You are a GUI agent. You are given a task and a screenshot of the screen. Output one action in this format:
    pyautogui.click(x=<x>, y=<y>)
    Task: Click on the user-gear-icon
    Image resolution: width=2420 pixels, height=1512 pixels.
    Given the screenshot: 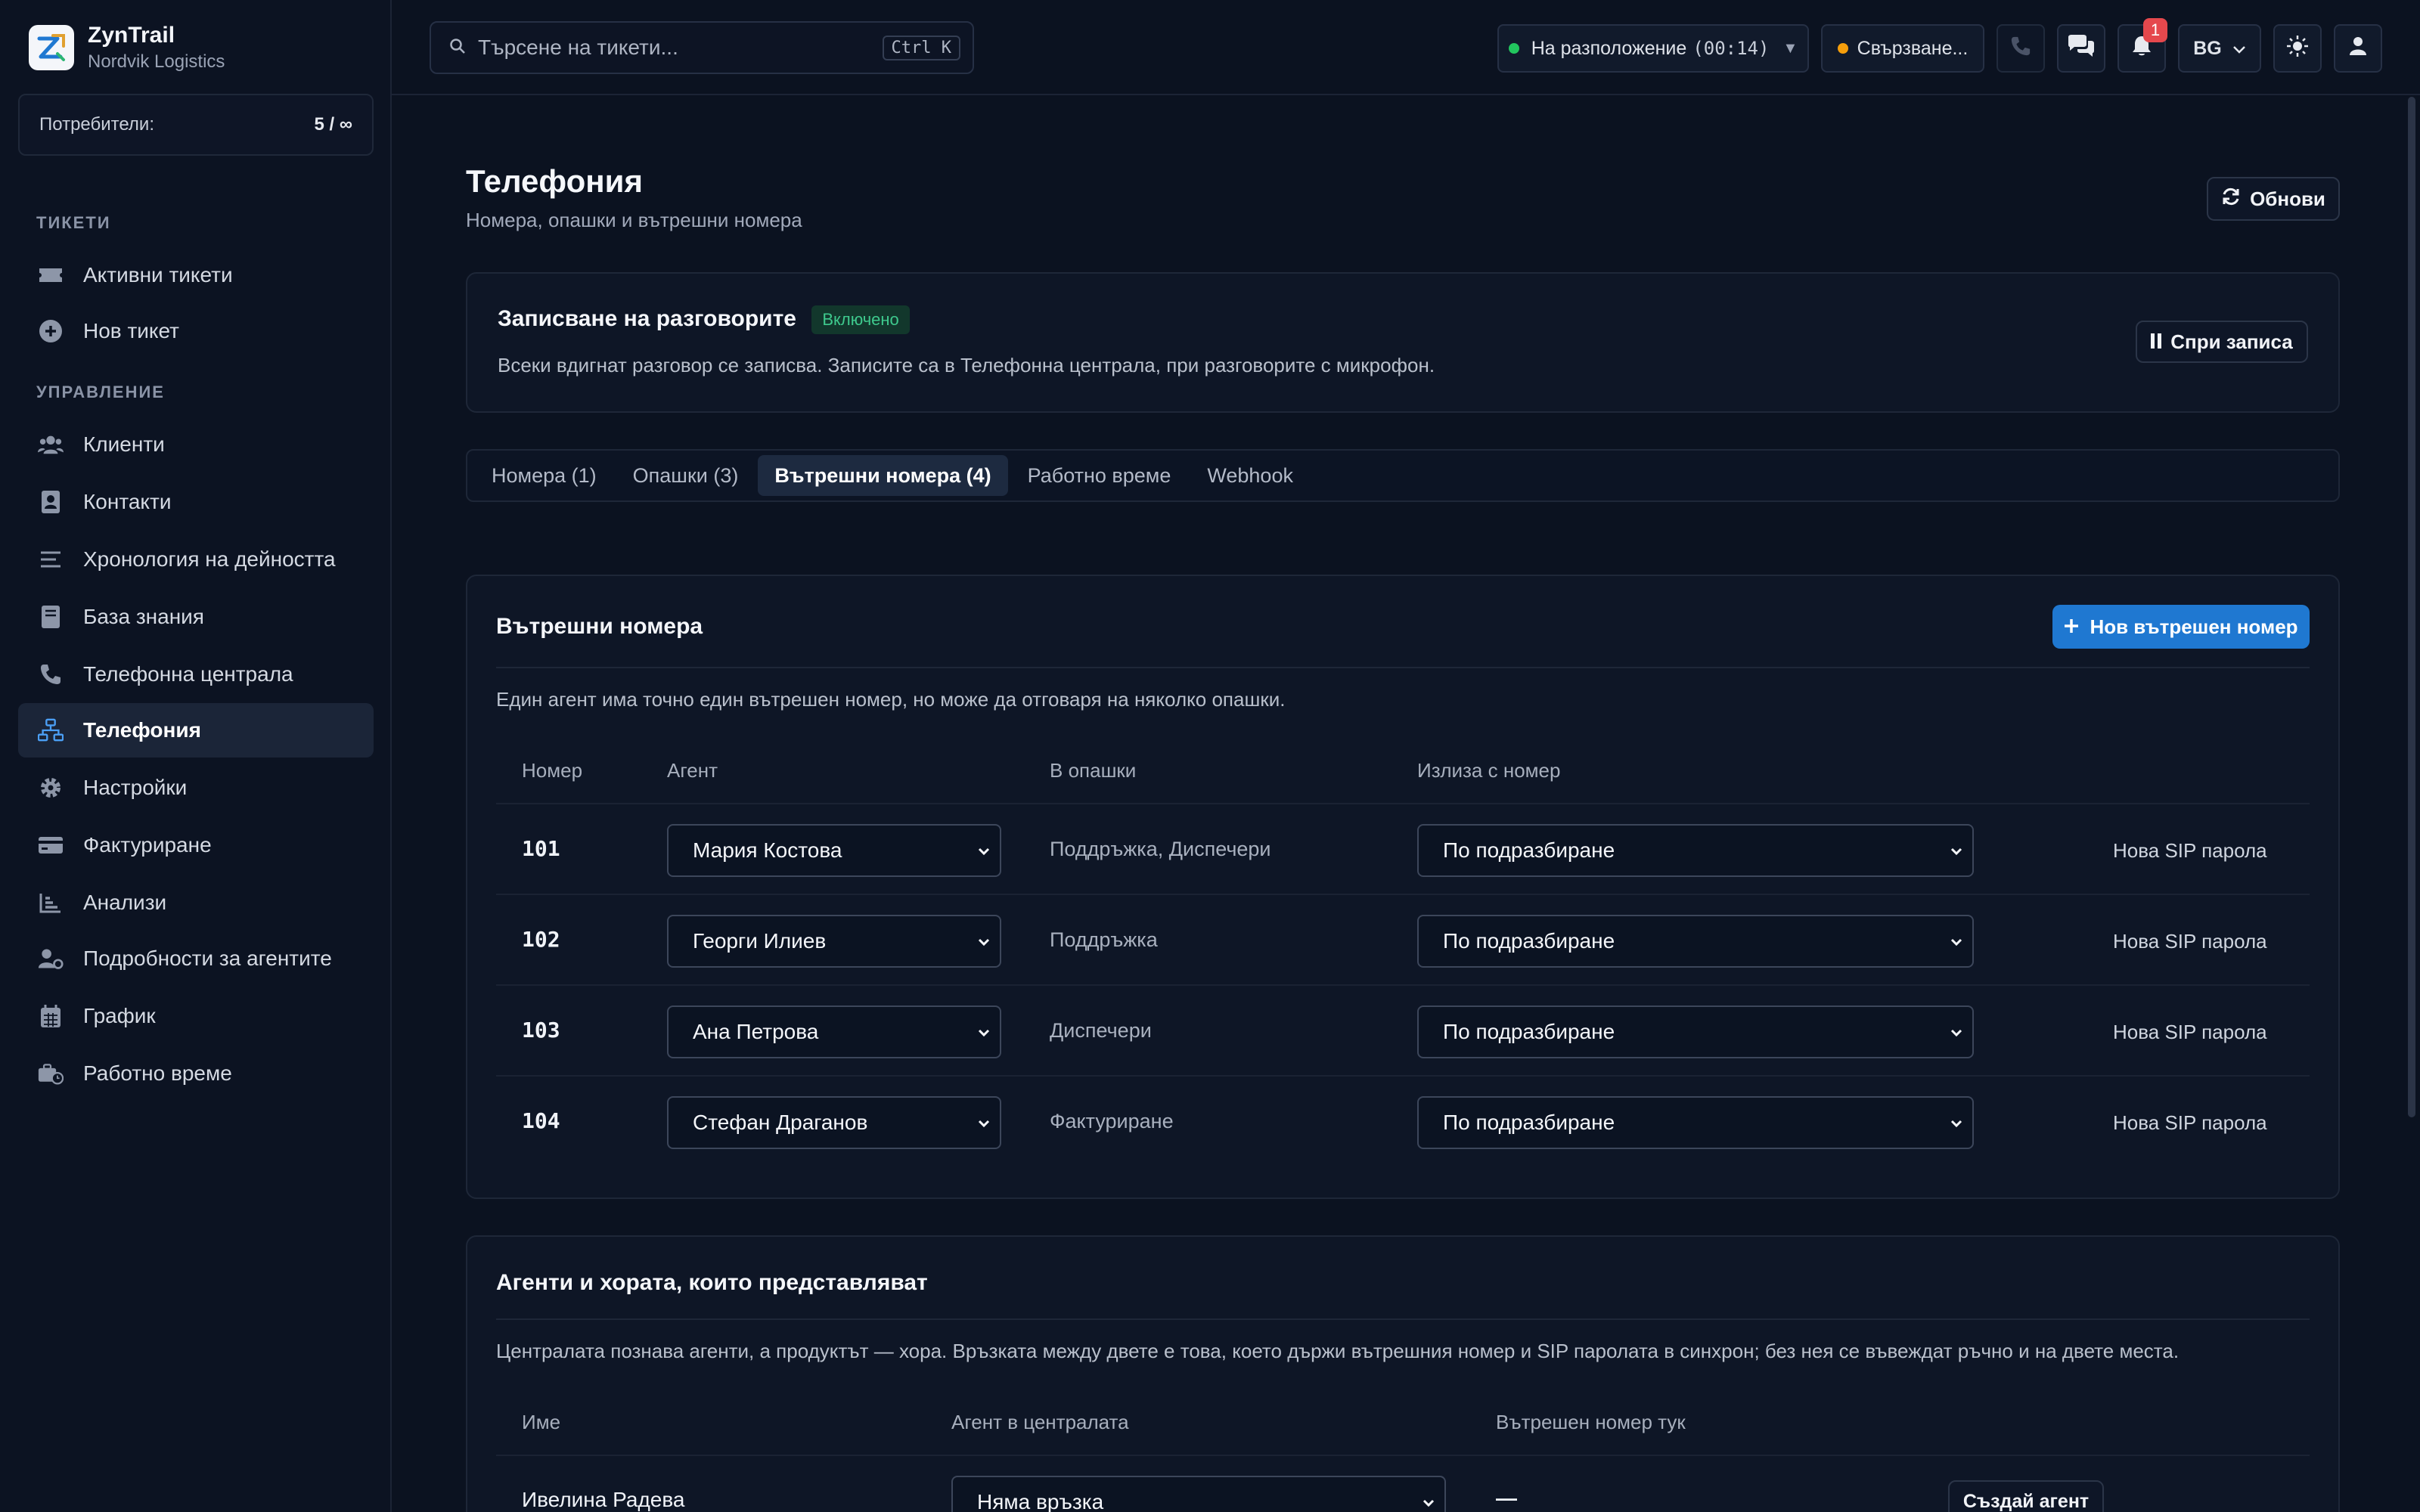 What is the action you would take?
    pyautogui.click(x=51, y=958)
    